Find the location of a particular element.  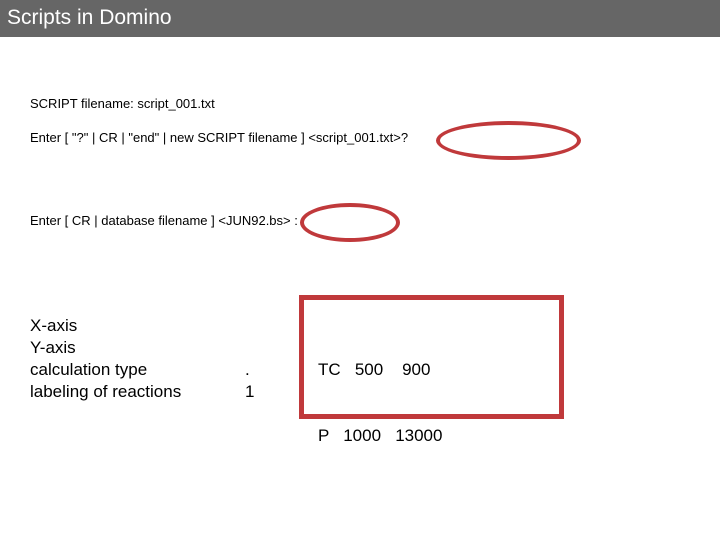

title-bar: Scripts in Domino is located at coordinates (360, 18).